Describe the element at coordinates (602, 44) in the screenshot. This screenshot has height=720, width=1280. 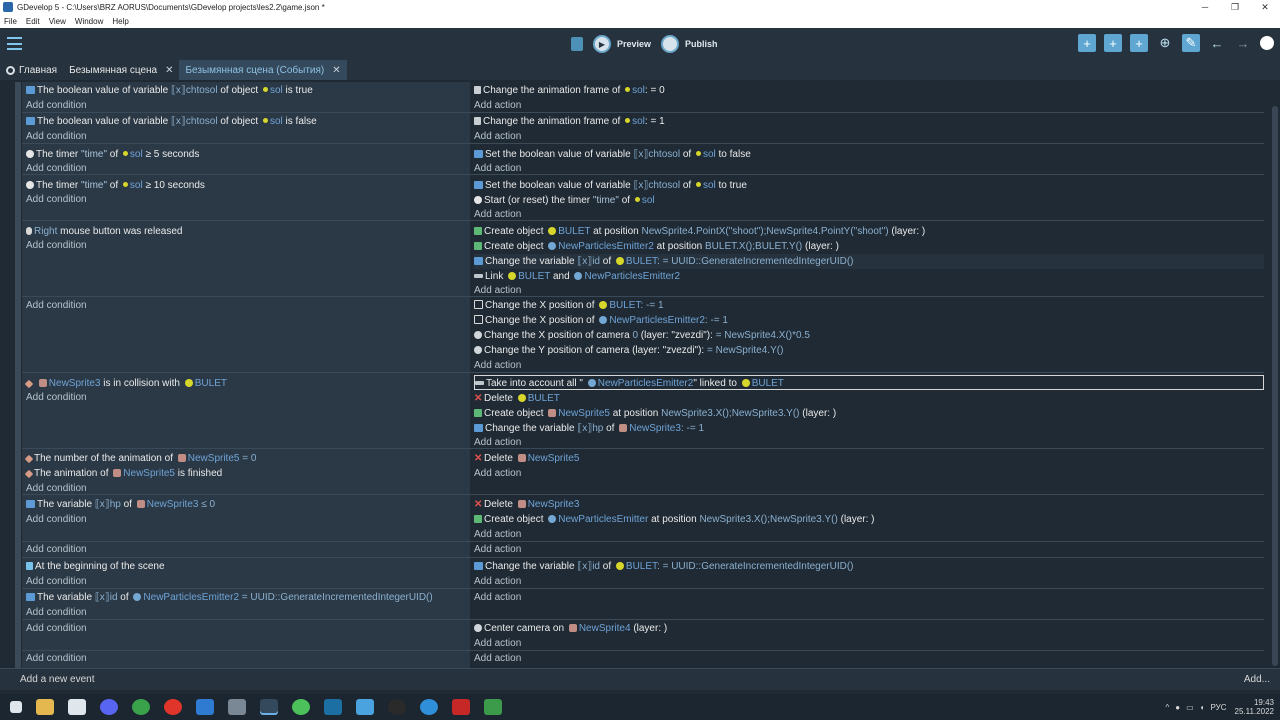
I see `preview-icon: ▶` at that location.